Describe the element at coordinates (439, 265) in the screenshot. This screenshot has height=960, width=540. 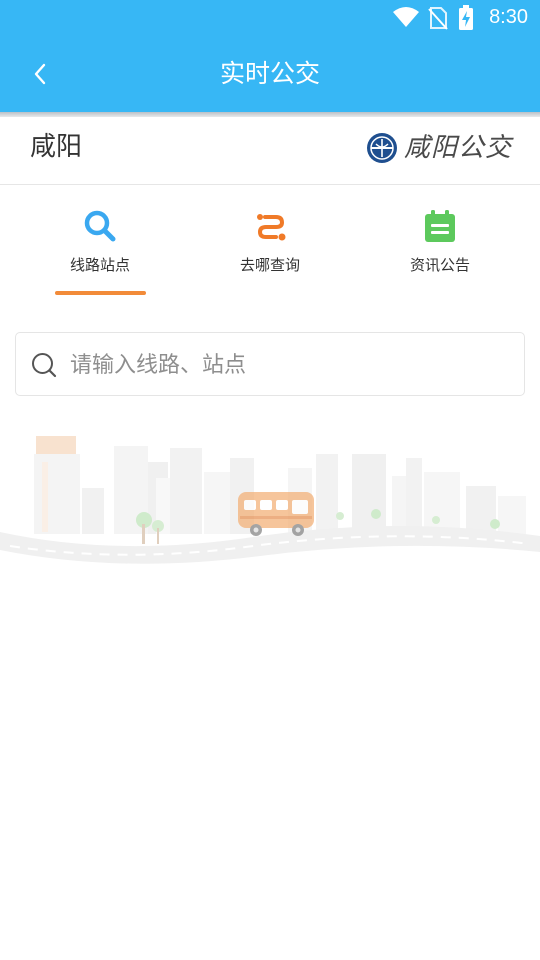
I see `tab-label: 资讯公告` at that location.